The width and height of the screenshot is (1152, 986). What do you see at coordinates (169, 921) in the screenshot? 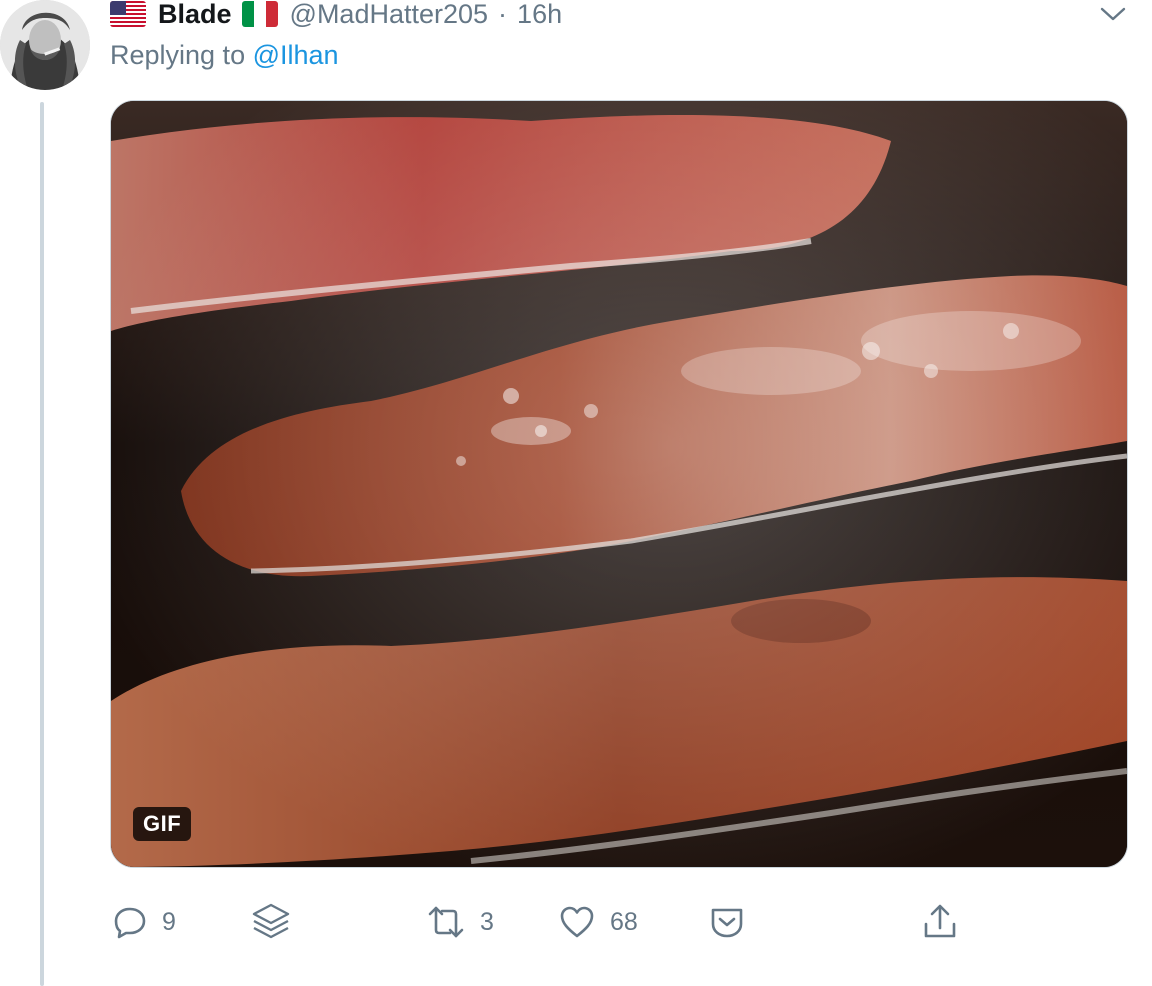
I see `reply-count: 9` at bounding box center [169, 921].